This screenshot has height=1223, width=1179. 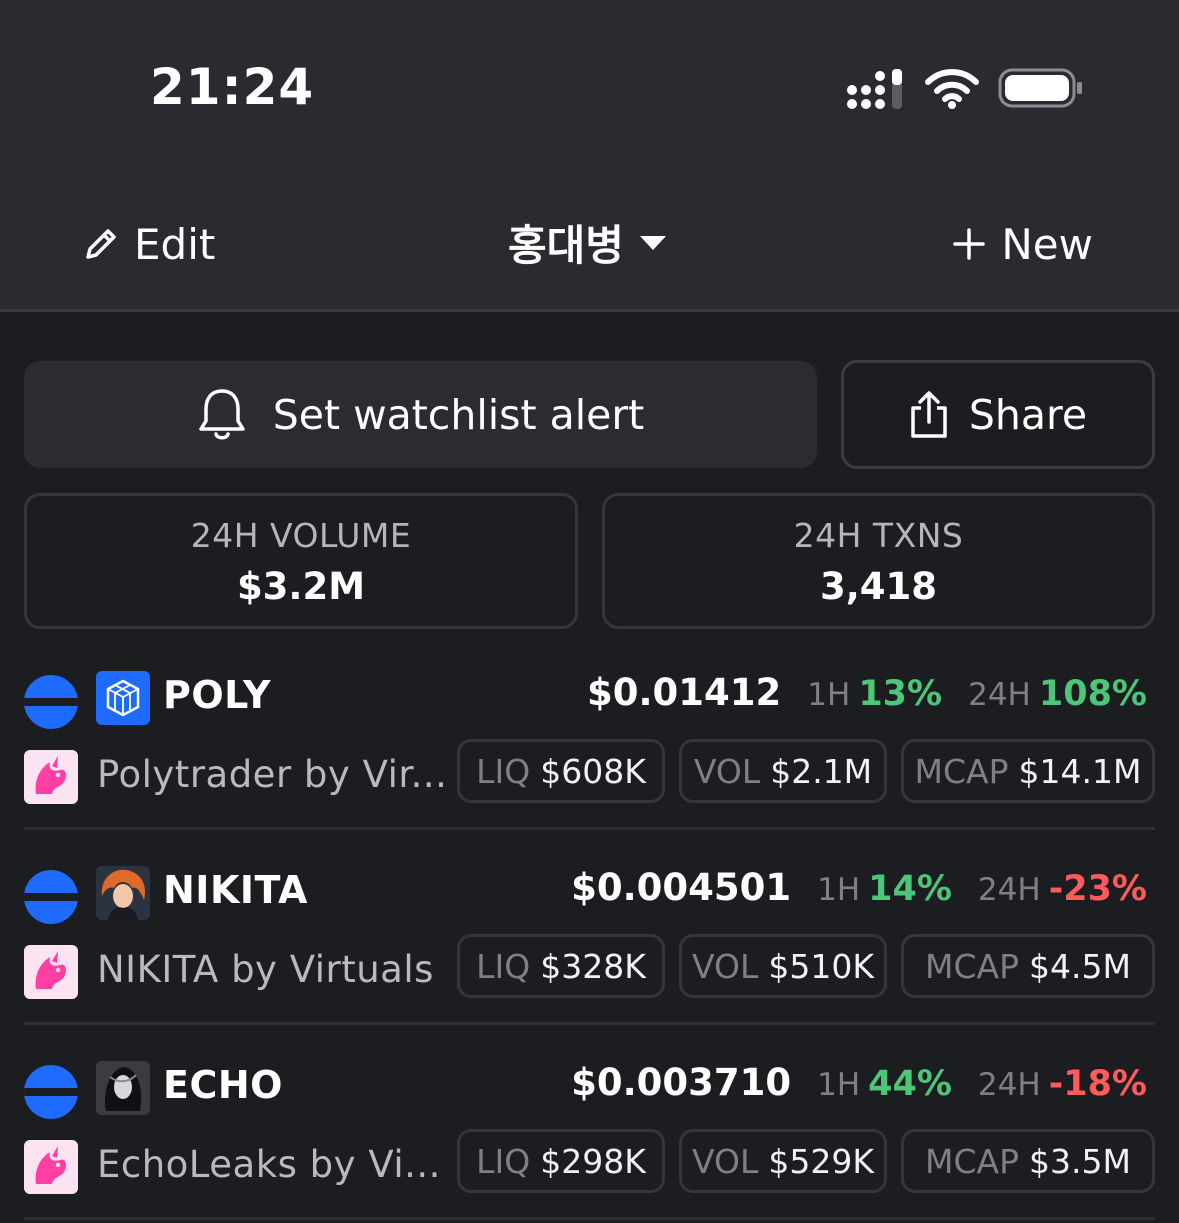 What do you see at coordinates (878, 586) in the screenshot?
I see `txns-stat-value: 3,418` at bounding box center [878, 586].